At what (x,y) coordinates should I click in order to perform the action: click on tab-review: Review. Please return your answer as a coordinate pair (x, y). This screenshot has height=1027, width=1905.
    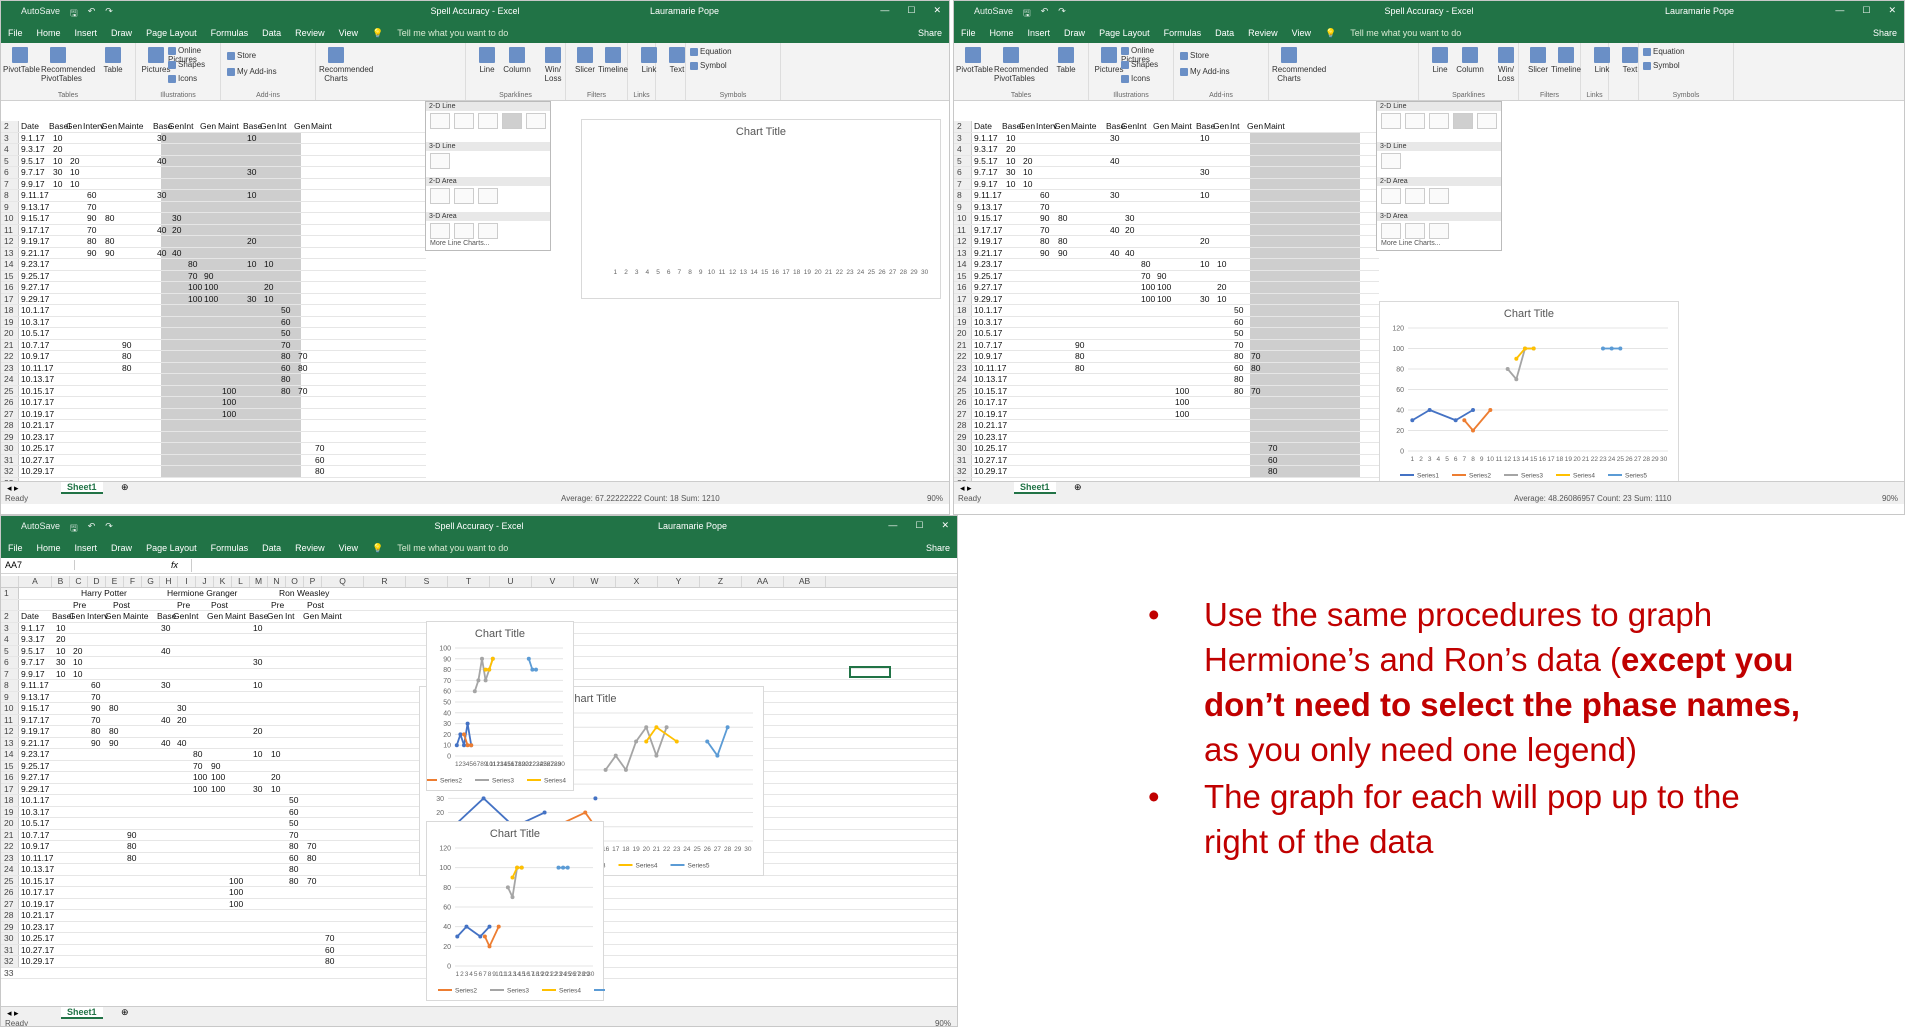
    Looking at the image, I should click on (310, 548).